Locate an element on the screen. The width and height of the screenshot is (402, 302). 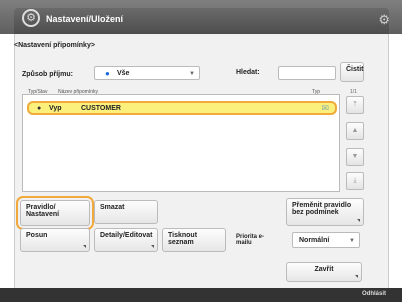
clear-button: Čistit is located at coordinates (352, 72).